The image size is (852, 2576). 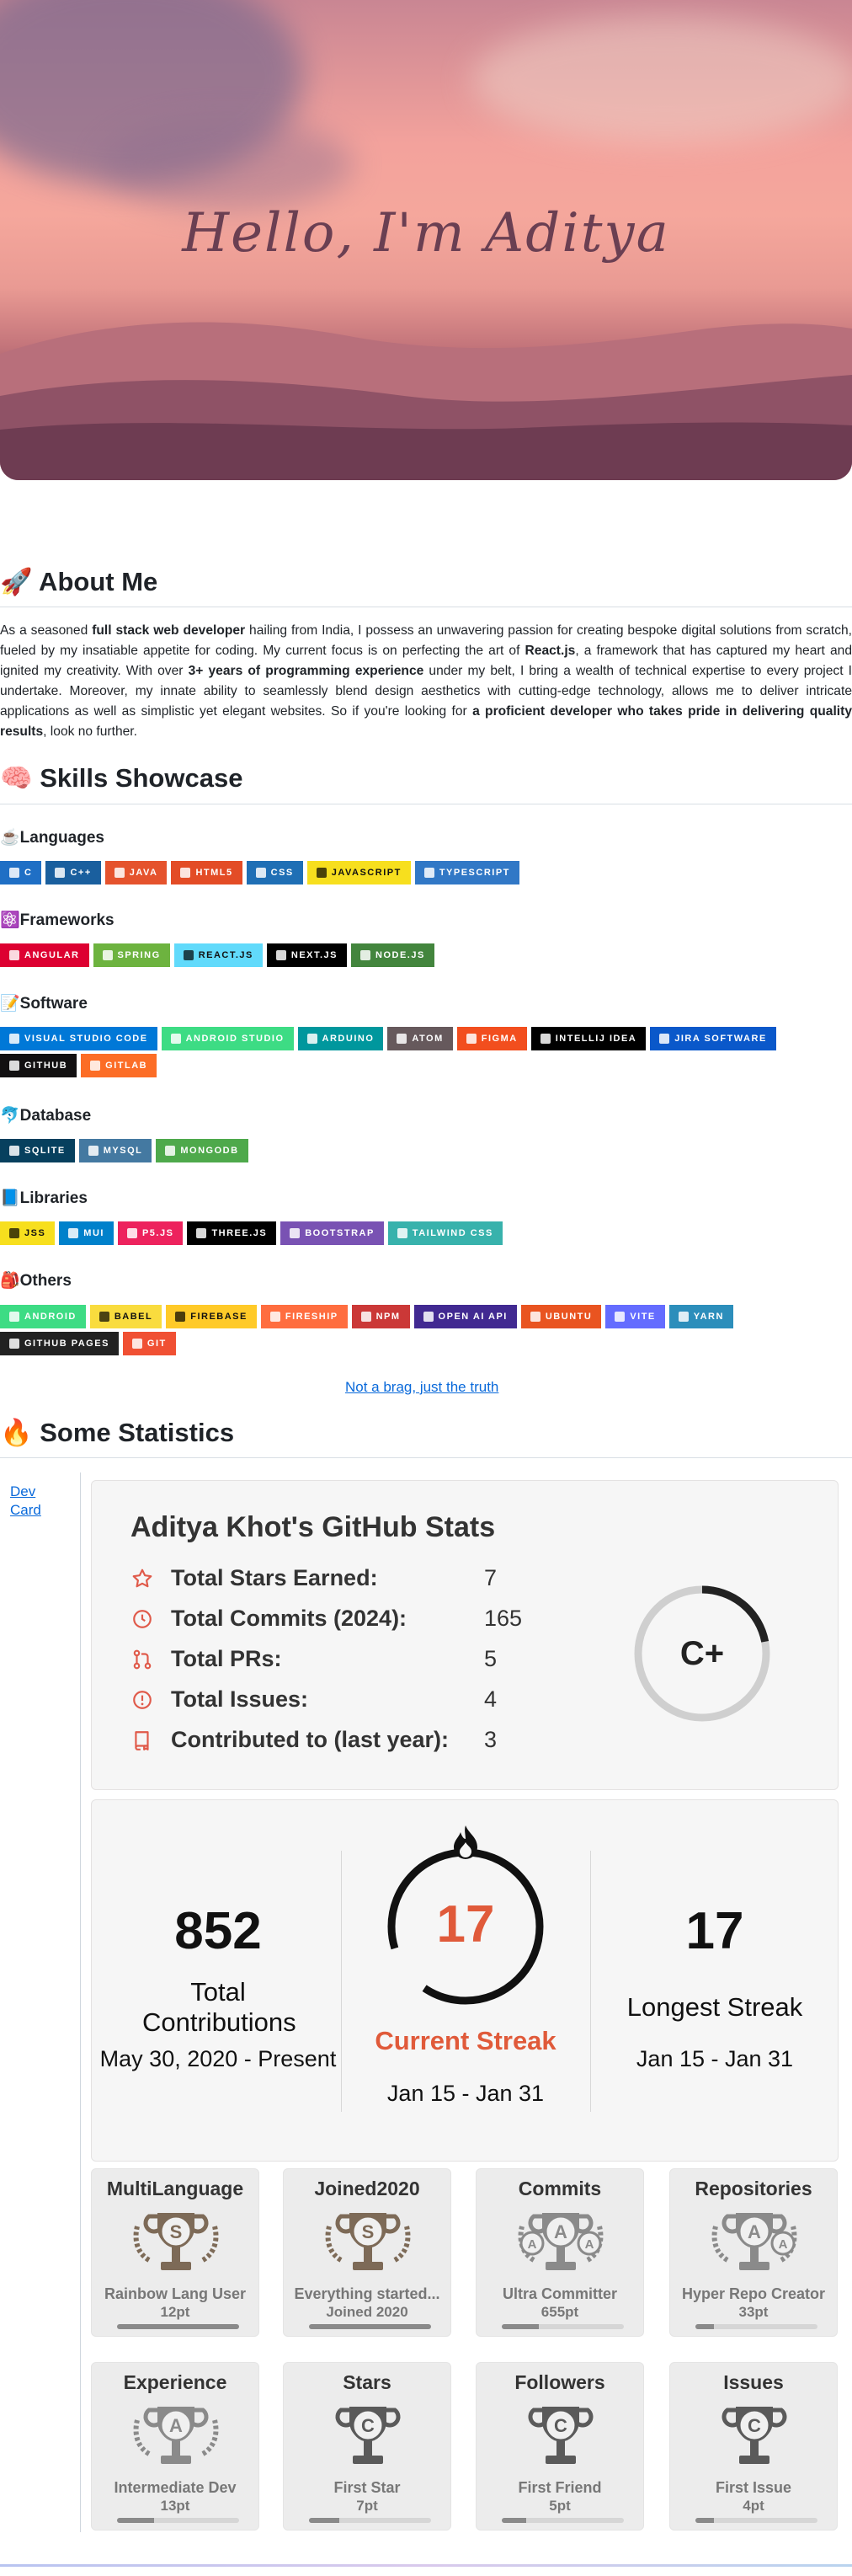 What do you see at coordinates (559, 2382) in the screenshot?
I see `trophy-title: Followers` at bounding box center [559, 2382].